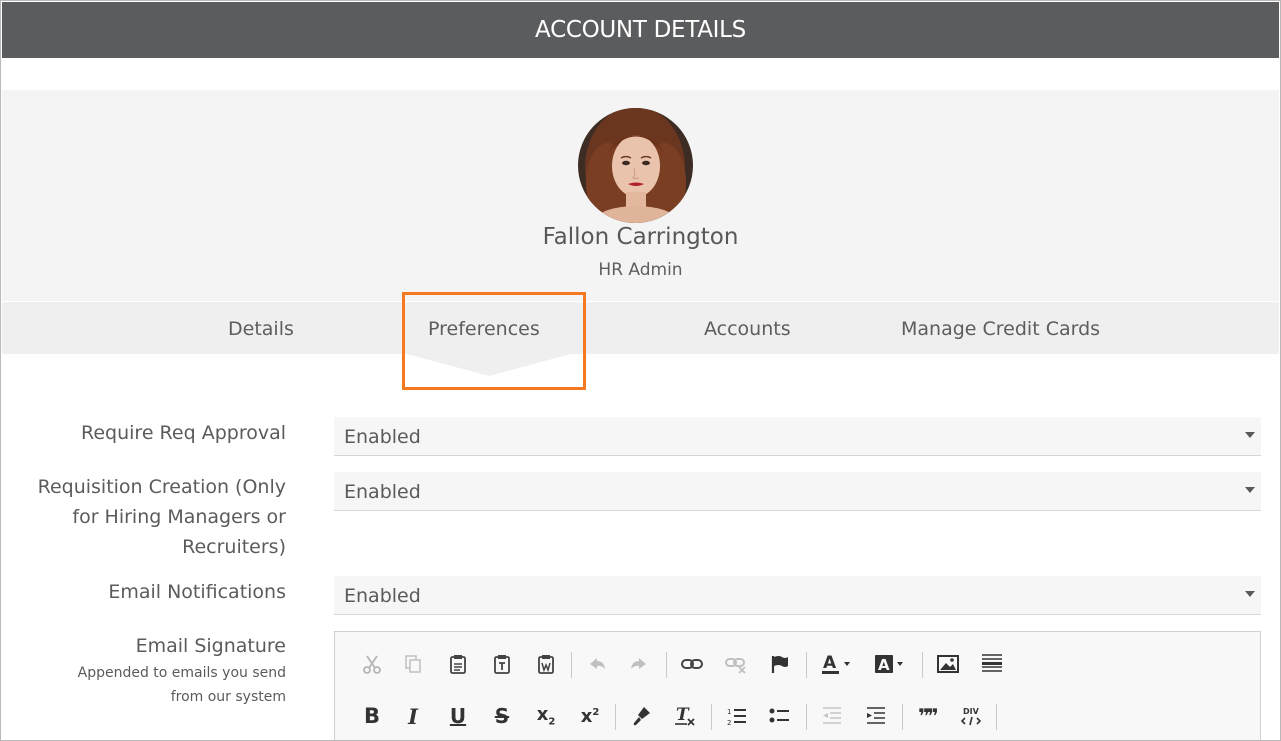  What do you see at coordinates (546, 664) in the screenshot?
I see `paste-word-icon` at bounding box center [546, 664].